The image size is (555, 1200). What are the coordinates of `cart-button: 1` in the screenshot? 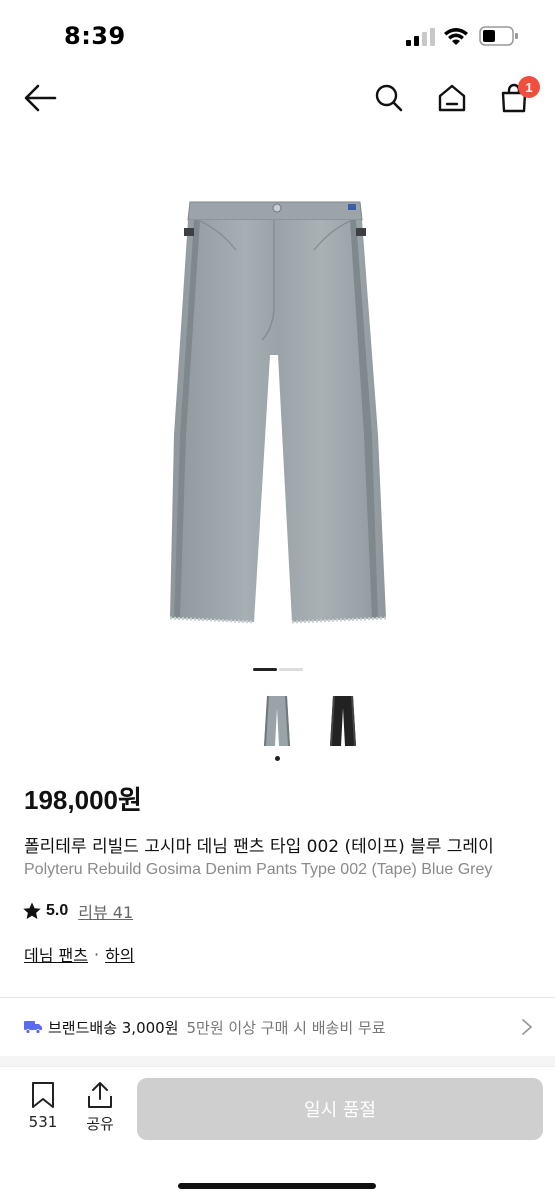 It's located at (517, 97).